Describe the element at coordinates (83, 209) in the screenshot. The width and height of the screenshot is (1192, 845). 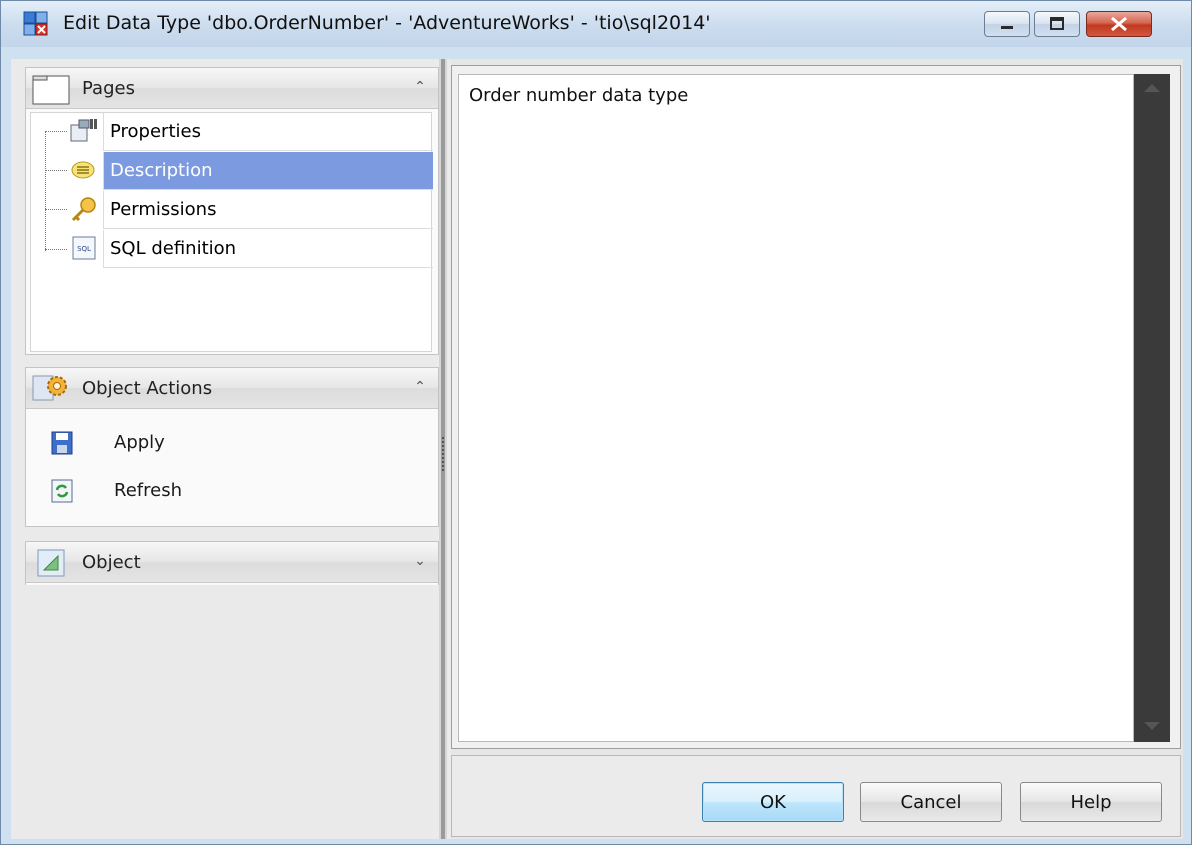
I see `key-icon` at that location.